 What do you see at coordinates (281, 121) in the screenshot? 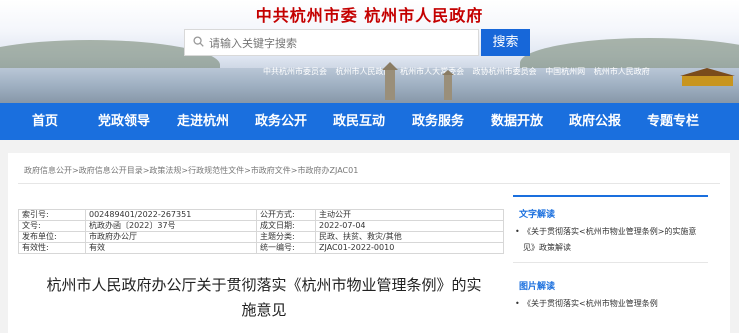
I see `nav-item-open-gov: 政务公开` at bounding box center [281, 121].